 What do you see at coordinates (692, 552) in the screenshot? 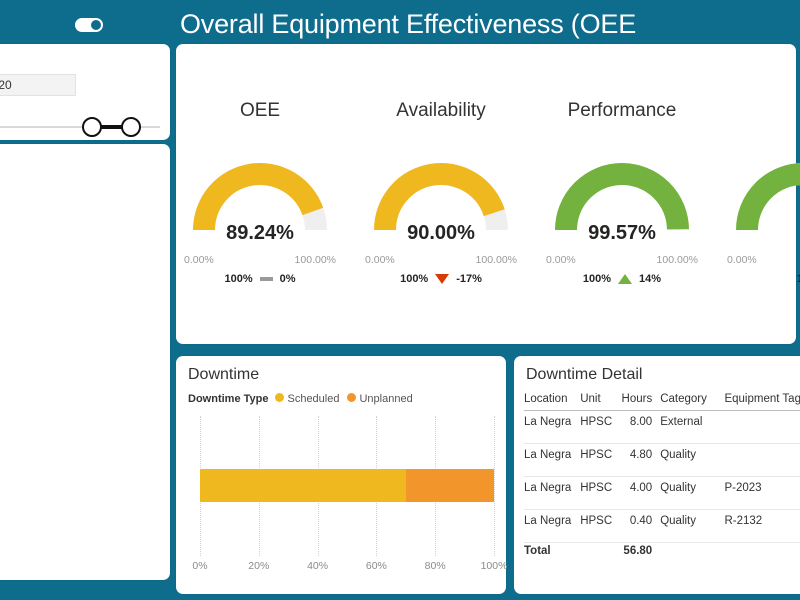
I see `total-category-cell` at bounding box center [692, 552].